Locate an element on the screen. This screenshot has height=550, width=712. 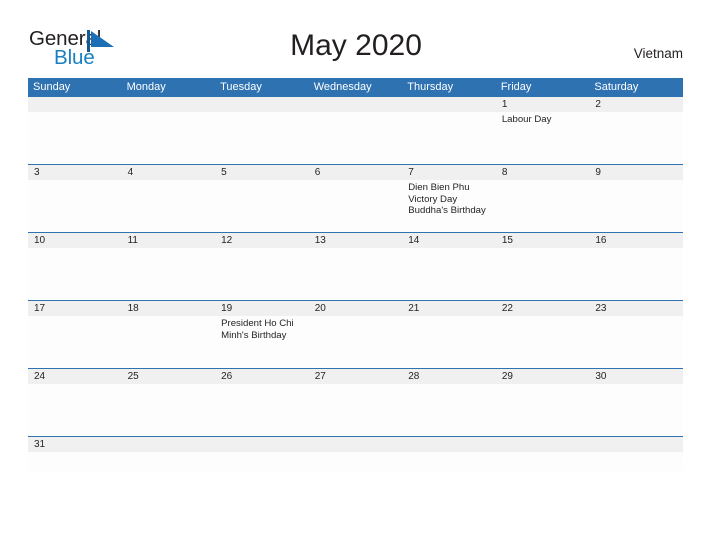
day-number-24: 24 is located at coordinates (75, 376).